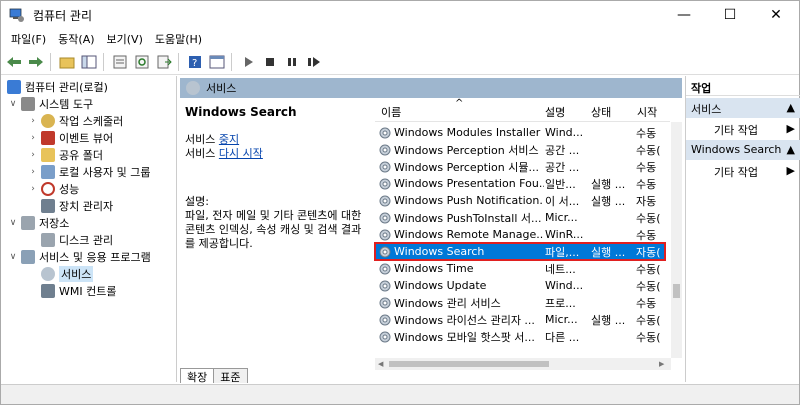  Describe the element at coordinates (555, 112) in the screenshot. I see `column-description: 설명` at that location.